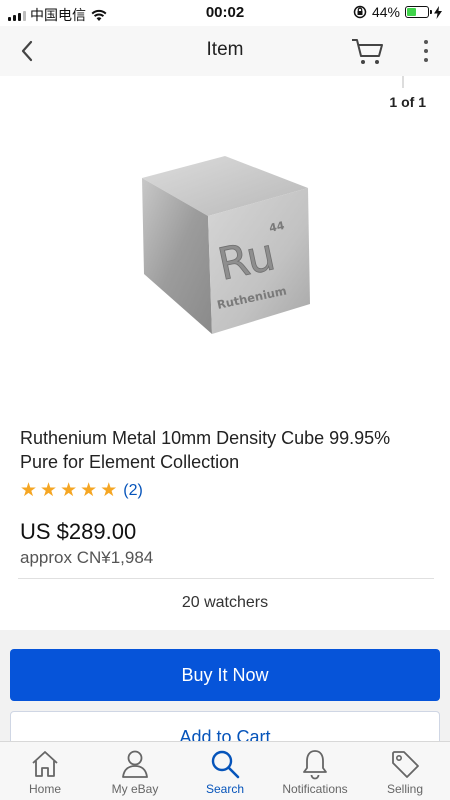 The height and width of the screenshot is (800, 450). I want to click on more-vertical-icon, so click(426, 42).